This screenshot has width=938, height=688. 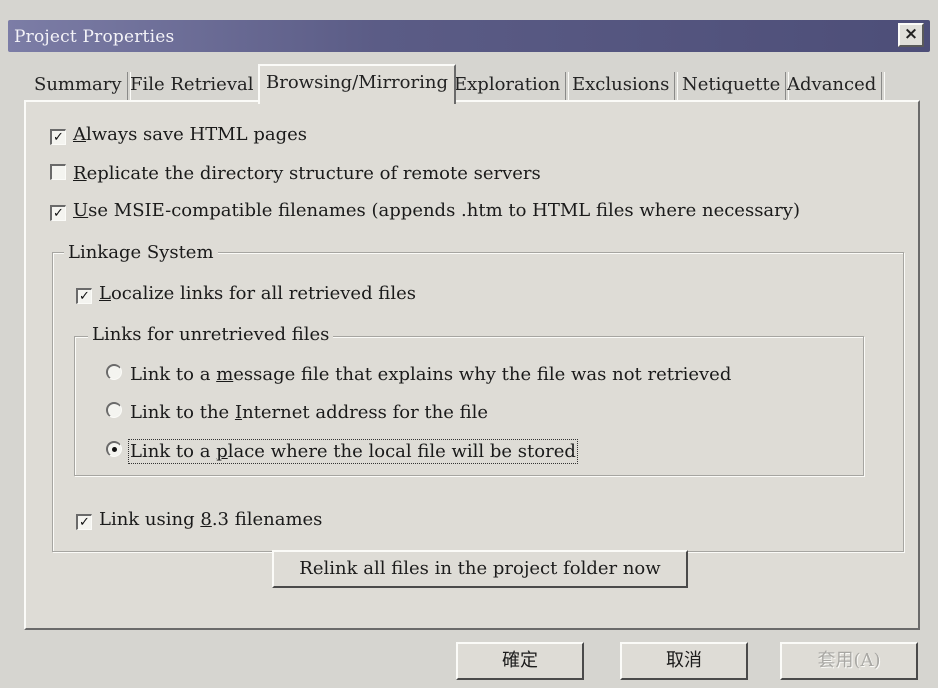 I want to click on tab-label: Summary, so click(x=78, y=84).